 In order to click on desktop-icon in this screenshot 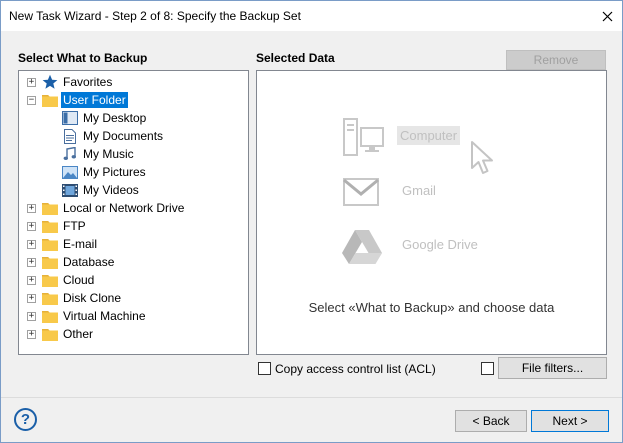, I will do `click(70, 118)`.